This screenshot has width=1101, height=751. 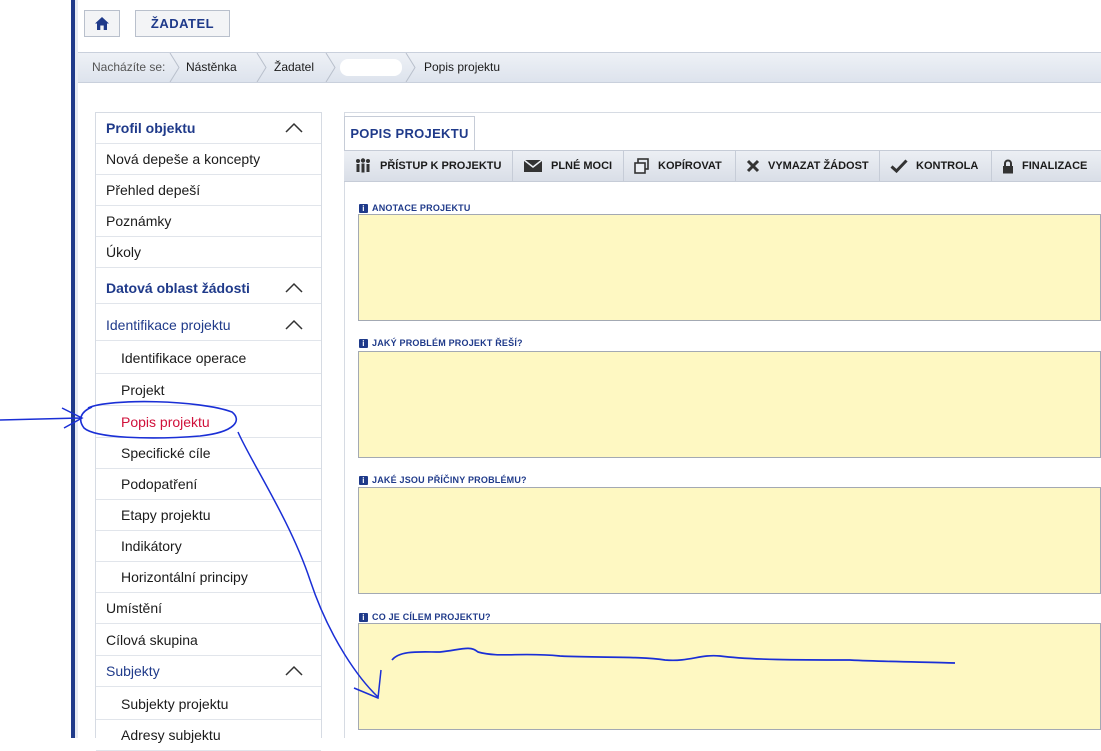 I want to click on copy-button: KOPÍROVAT, so click(x=680, y=166).